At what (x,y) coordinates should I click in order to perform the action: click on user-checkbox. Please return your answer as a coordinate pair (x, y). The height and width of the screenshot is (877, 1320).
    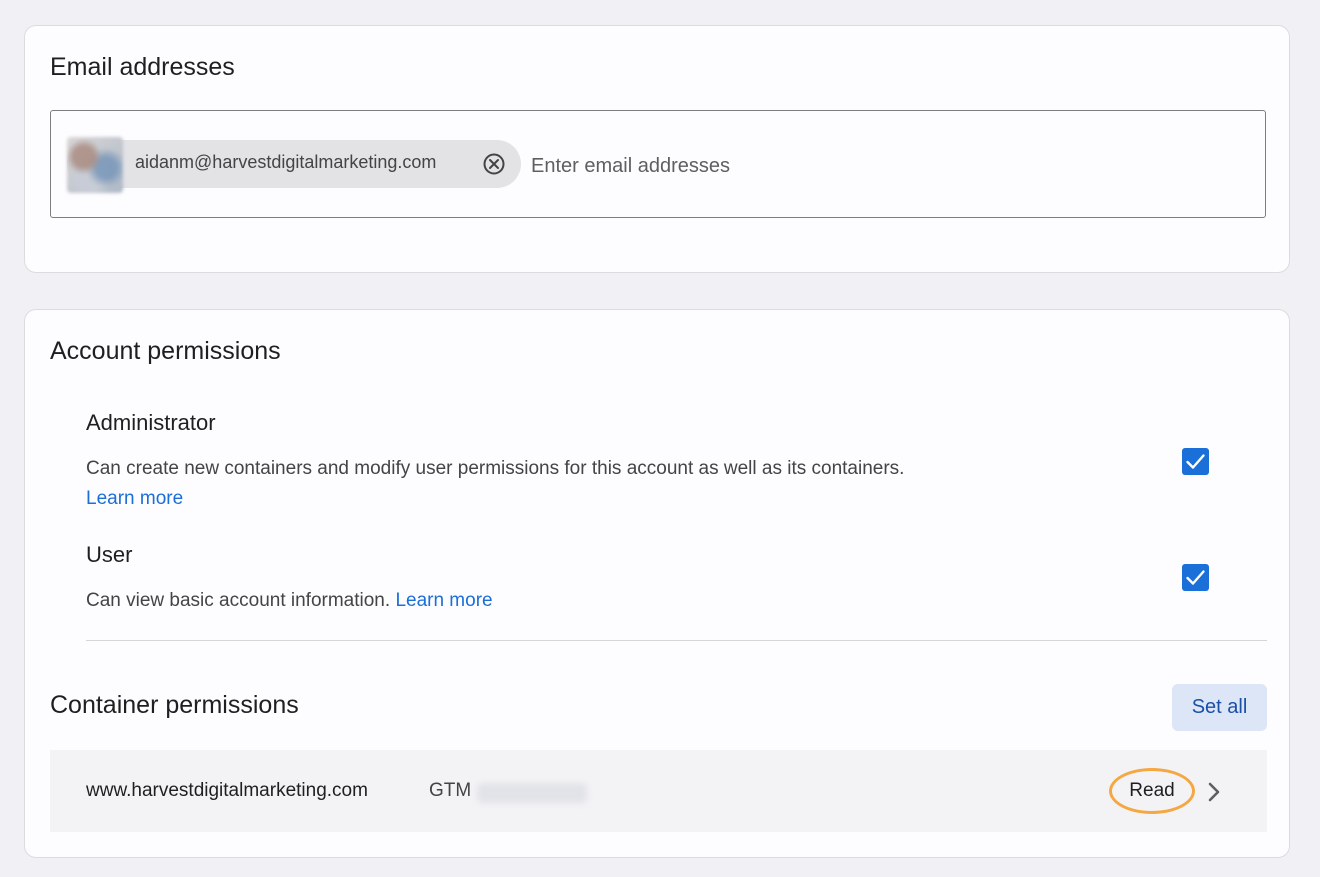
    Looking at the image, I should click on (1195, 577).